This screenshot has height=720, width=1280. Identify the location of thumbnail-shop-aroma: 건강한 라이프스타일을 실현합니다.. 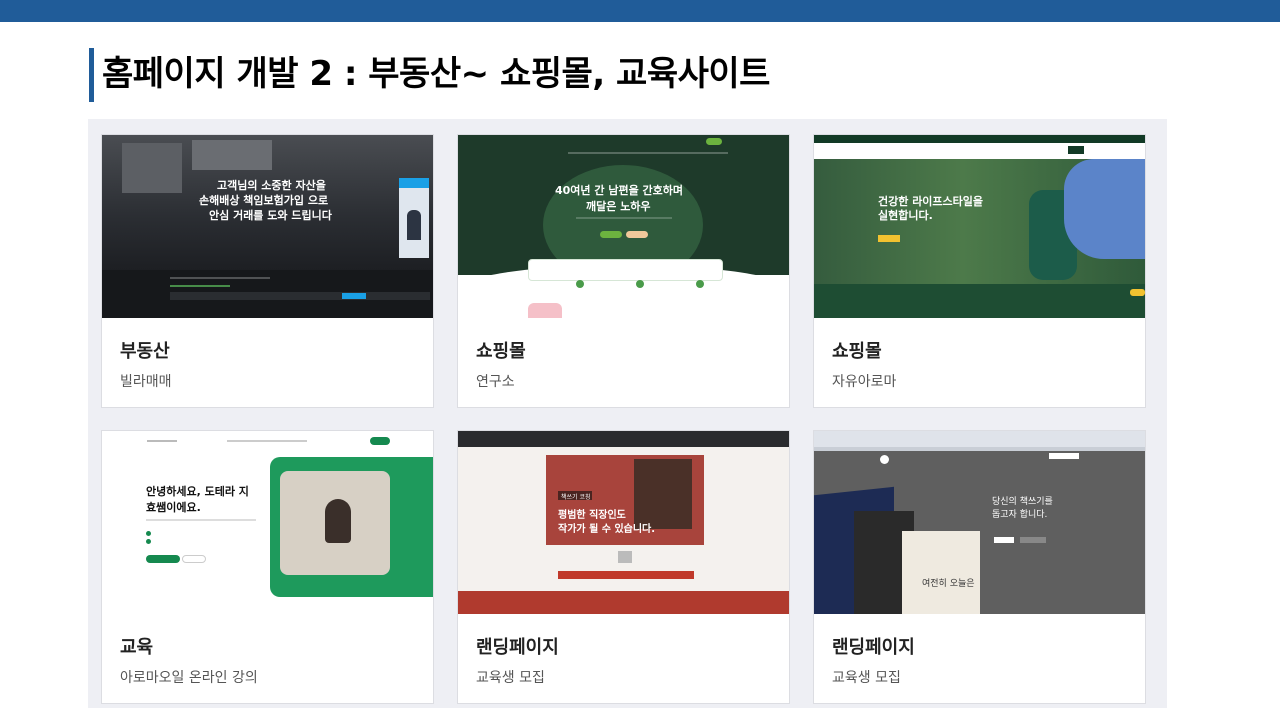
(979, 226).